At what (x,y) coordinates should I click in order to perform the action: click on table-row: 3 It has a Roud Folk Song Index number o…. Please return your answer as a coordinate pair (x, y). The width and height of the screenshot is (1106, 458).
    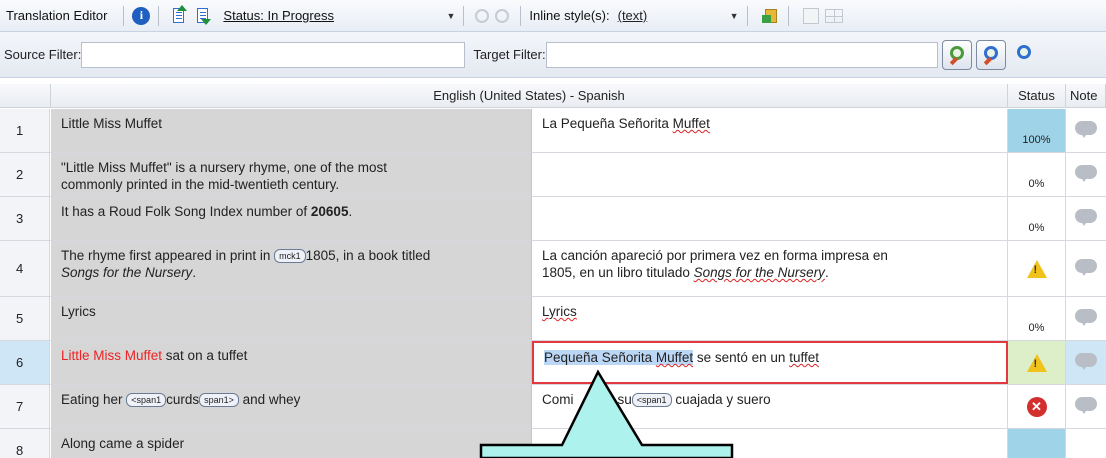
    Looking at the image, I should click on (553, 219).